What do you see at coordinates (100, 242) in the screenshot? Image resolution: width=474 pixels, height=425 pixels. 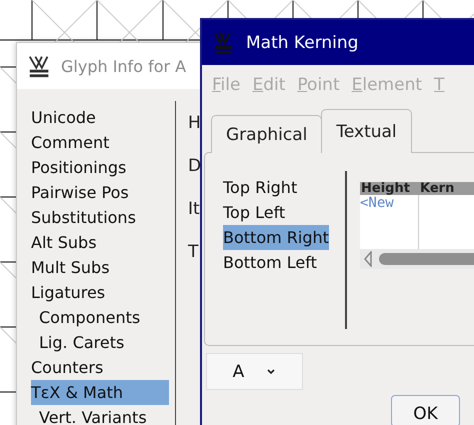 I see `sidebar-item: Alt Subs` at bounding box center [100, 242].